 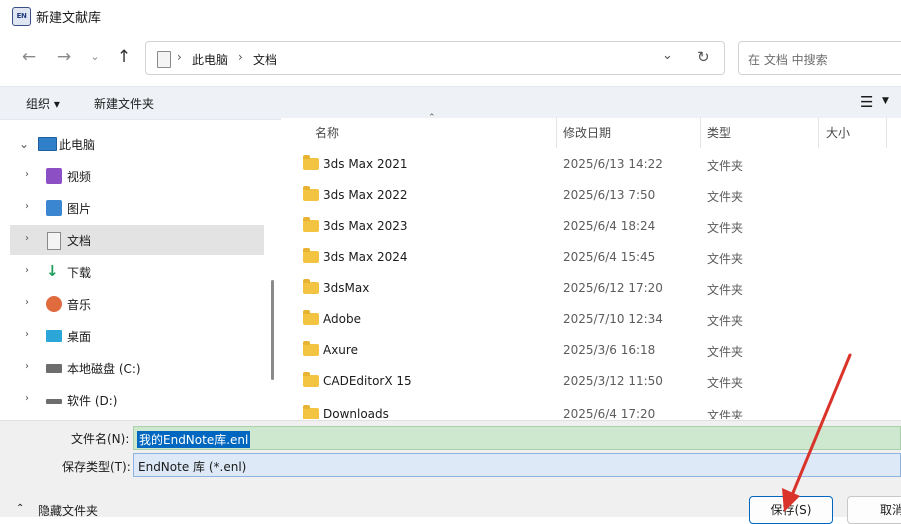 I want to click on sidebar-item-label: 图片, so click(x=79, y=209).